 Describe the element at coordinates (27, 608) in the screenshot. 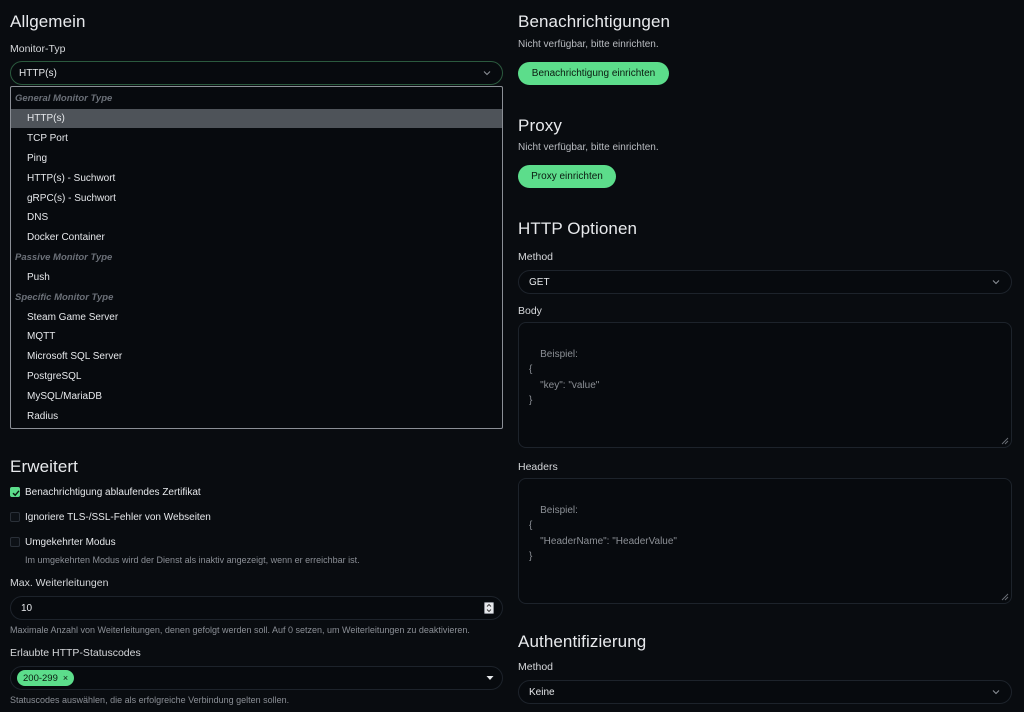

I see `max-redirects-value: 10` at that location.